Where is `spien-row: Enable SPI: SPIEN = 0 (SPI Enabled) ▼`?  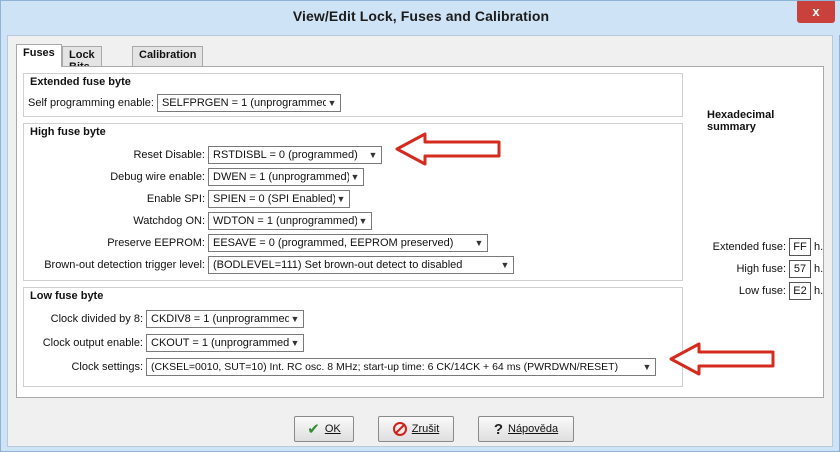 spien-row: Enable SPI: SPIEN = 0 (SPI Enabled) ▼ is located at coordinates (189, 199).